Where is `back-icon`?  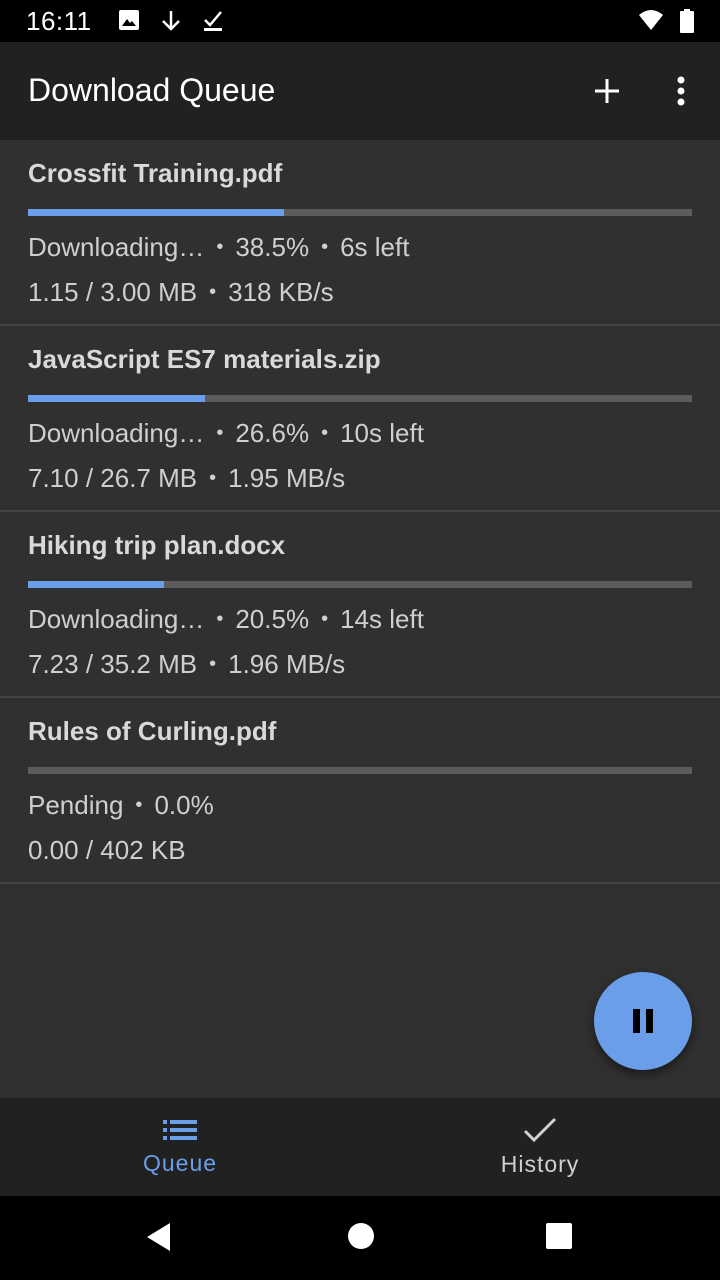 back-icon is located at coordinates (158, 1237).